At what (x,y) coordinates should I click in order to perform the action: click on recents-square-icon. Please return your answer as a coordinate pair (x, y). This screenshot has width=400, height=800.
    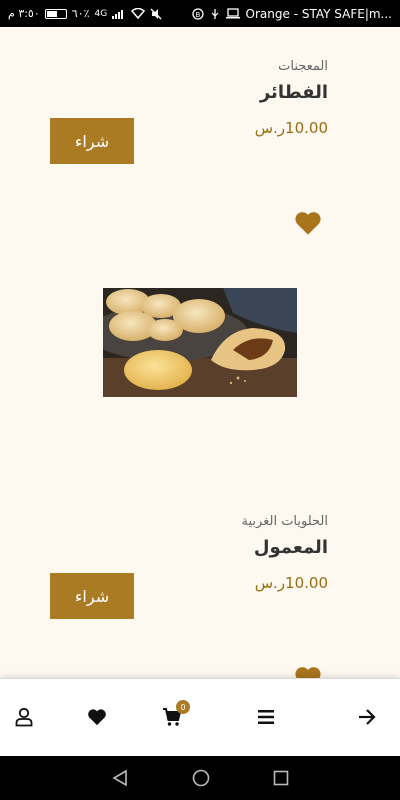
    Looking at the image, I should click on (281, 778).